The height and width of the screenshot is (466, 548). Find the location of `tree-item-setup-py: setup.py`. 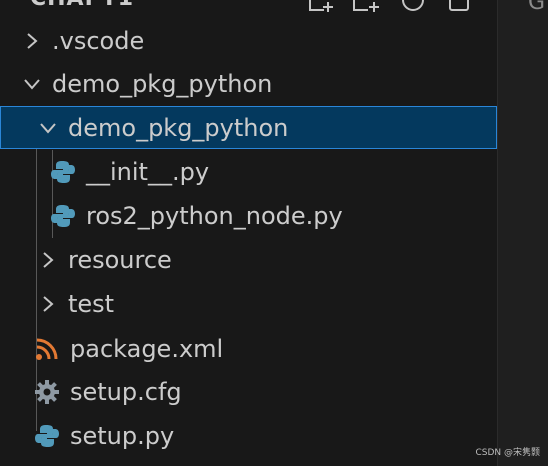

tree-item-setup-py: setup.py is located at coordinates (248, 436).